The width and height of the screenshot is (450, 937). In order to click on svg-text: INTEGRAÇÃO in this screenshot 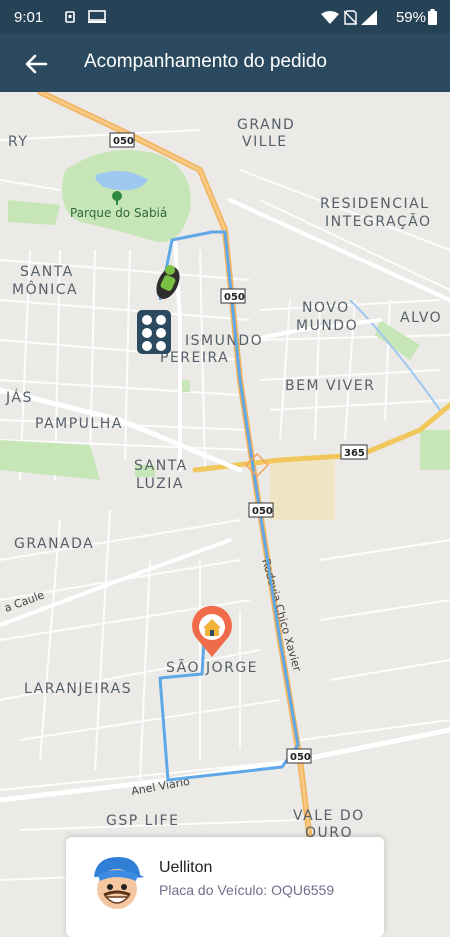, I will do `click(378, 221)`.